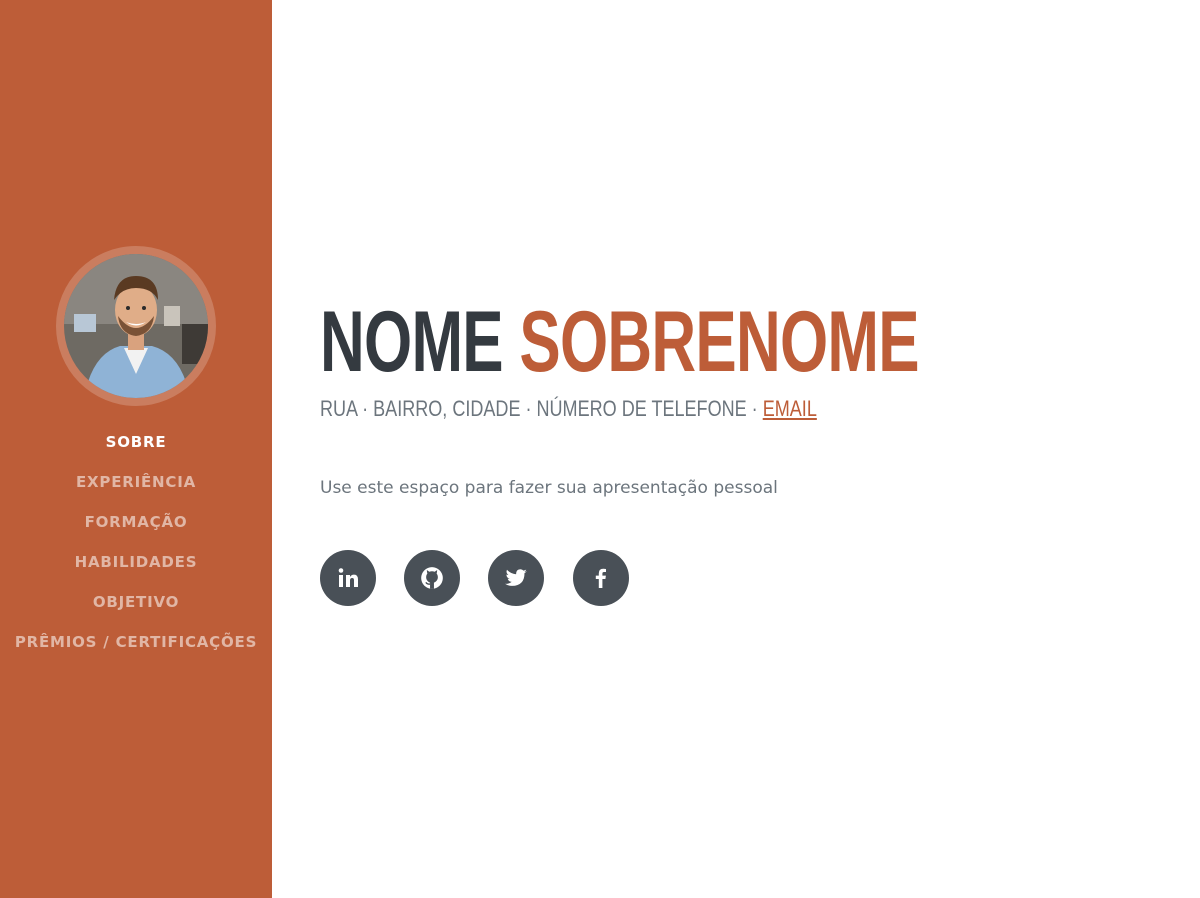 This screenshot has width=1200, height=898. I want to click on facebook-icon, so click(600, 578).